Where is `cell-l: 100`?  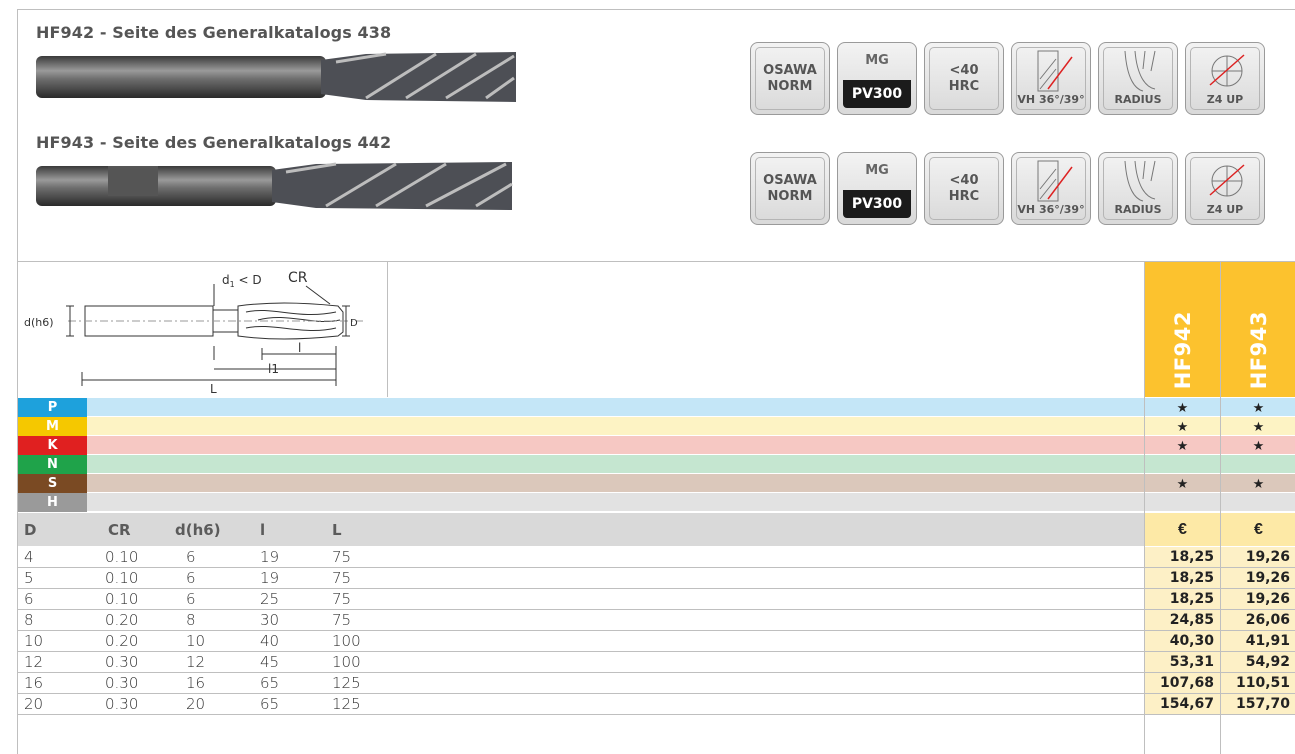
cell-l: 100 is located at coordinates (346, 641).